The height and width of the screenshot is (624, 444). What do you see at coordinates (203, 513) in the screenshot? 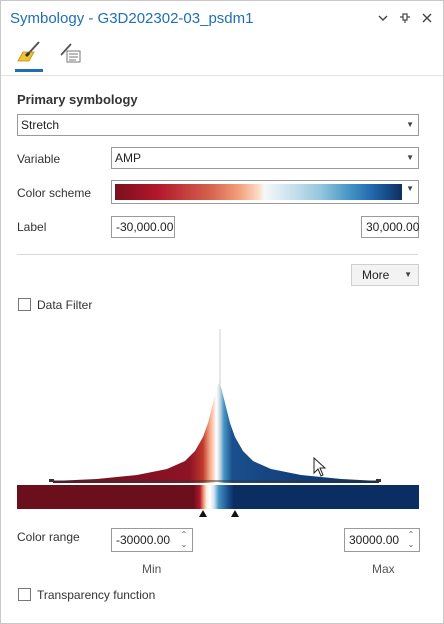
I see `min-stretch-handle` at bounding box center [203, 513].